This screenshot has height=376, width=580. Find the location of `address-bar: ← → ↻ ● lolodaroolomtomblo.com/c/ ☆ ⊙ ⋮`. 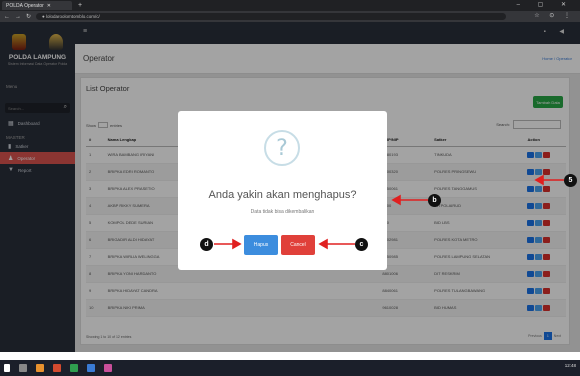

address-bar: ← → ↻ ● lolodaroolomtomblo.com/c/ ☆ ⊙ ⋮ is located at coordinates (290, 16).